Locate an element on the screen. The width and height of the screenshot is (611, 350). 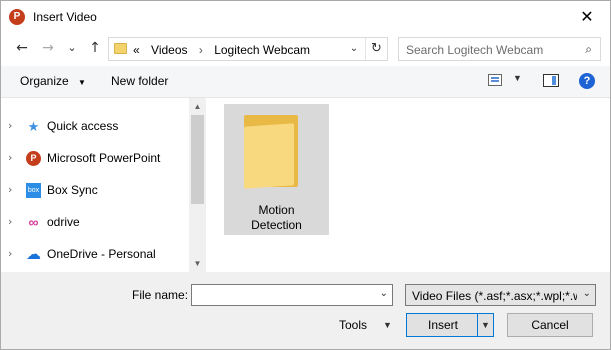
powerpoint-app-icon: P is located at coordinates (17, 17).